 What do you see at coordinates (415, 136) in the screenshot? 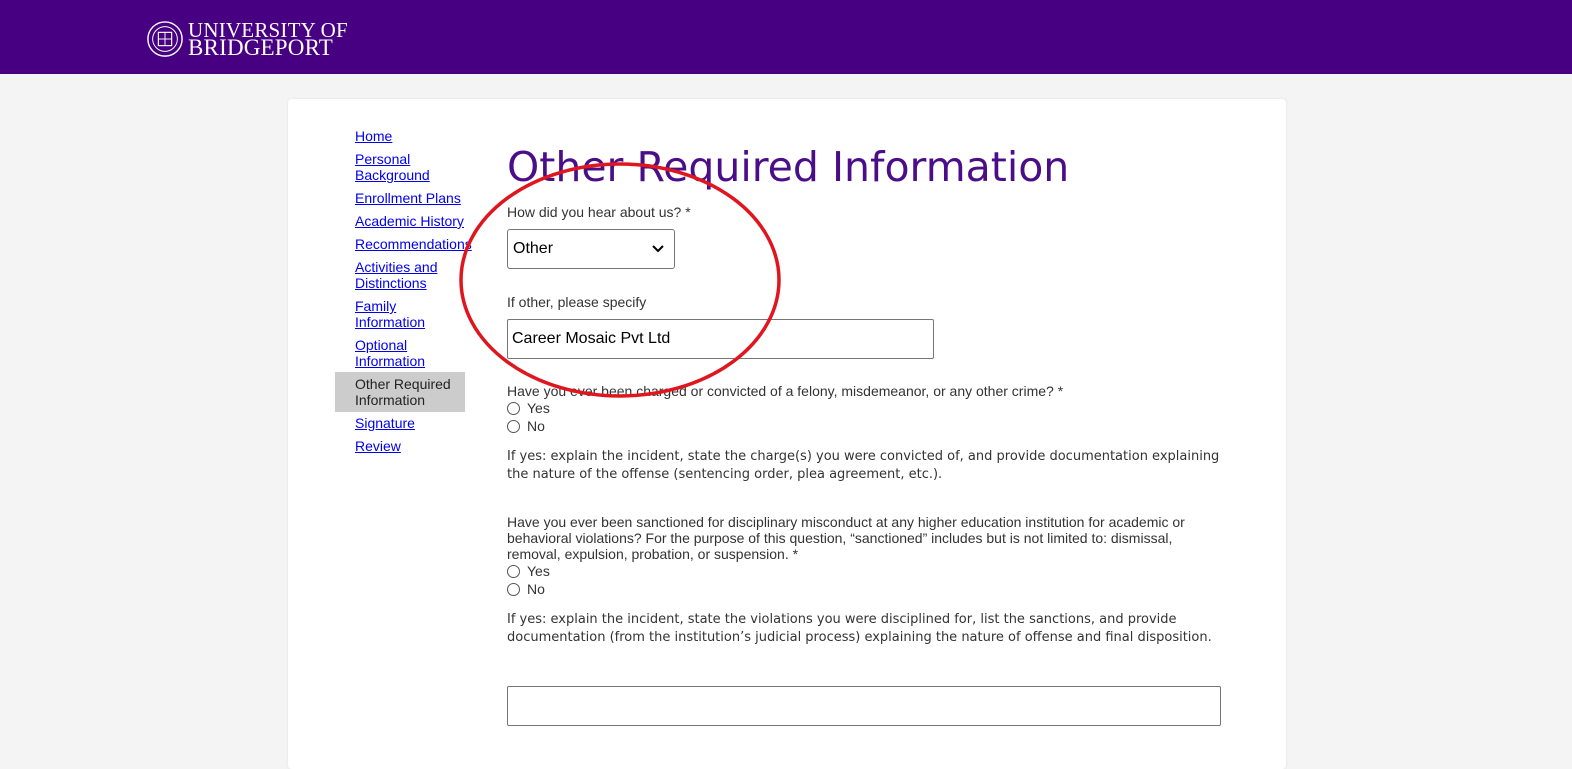
I see `nav-link: Home` at bounding box center [415, 136].